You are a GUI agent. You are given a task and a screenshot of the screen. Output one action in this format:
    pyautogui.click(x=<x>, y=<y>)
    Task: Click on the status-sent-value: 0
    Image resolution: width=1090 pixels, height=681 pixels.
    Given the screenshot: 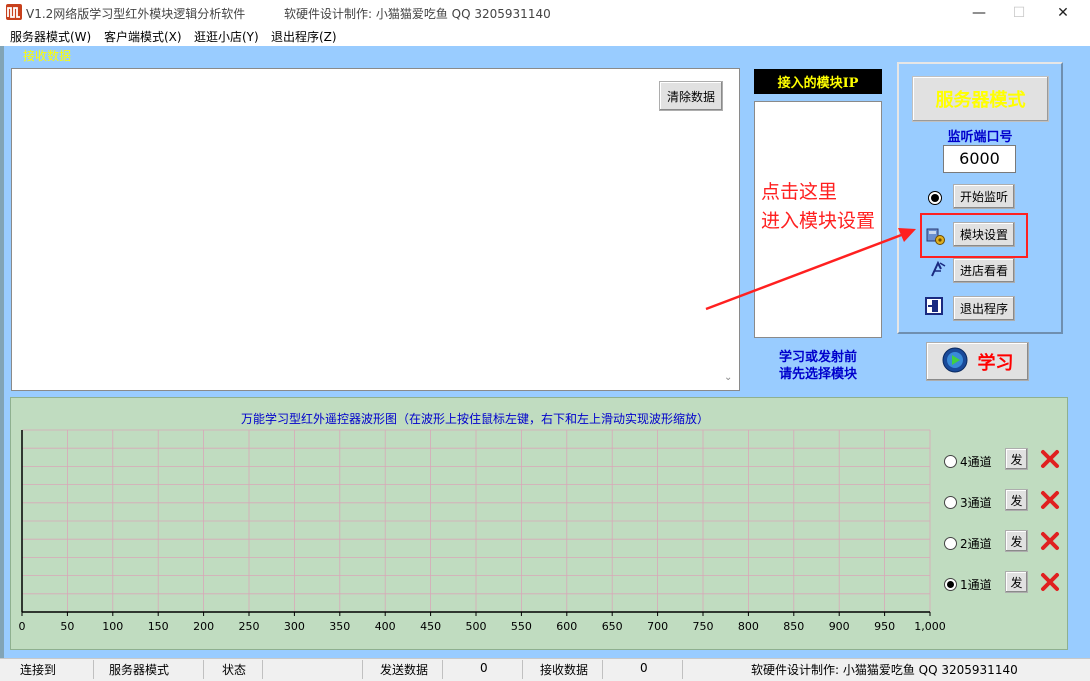 What is the action you would take?
    pyautogui.click(x=484, y=668)
    